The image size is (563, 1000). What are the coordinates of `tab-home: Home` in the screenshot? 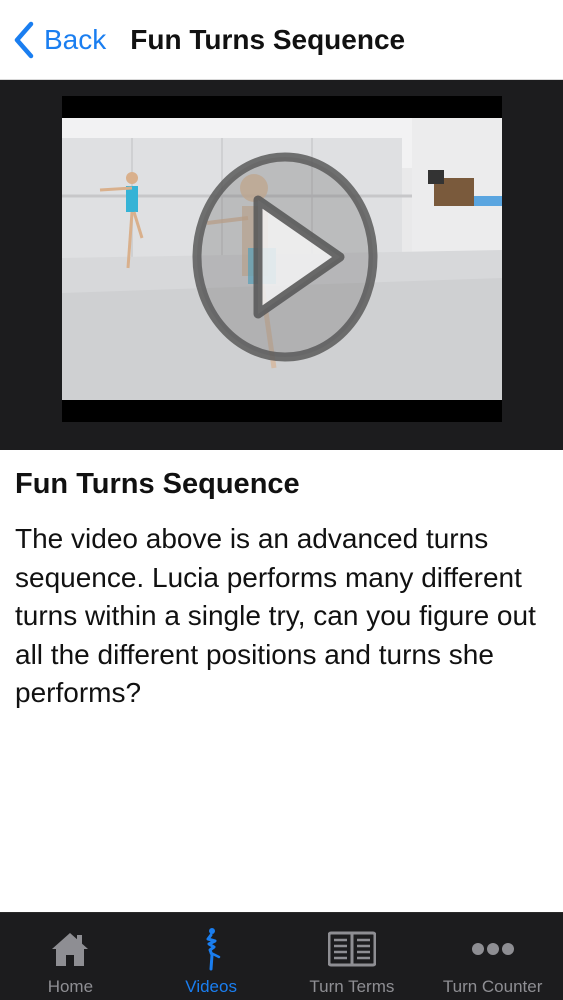 It's located at (70, 956).